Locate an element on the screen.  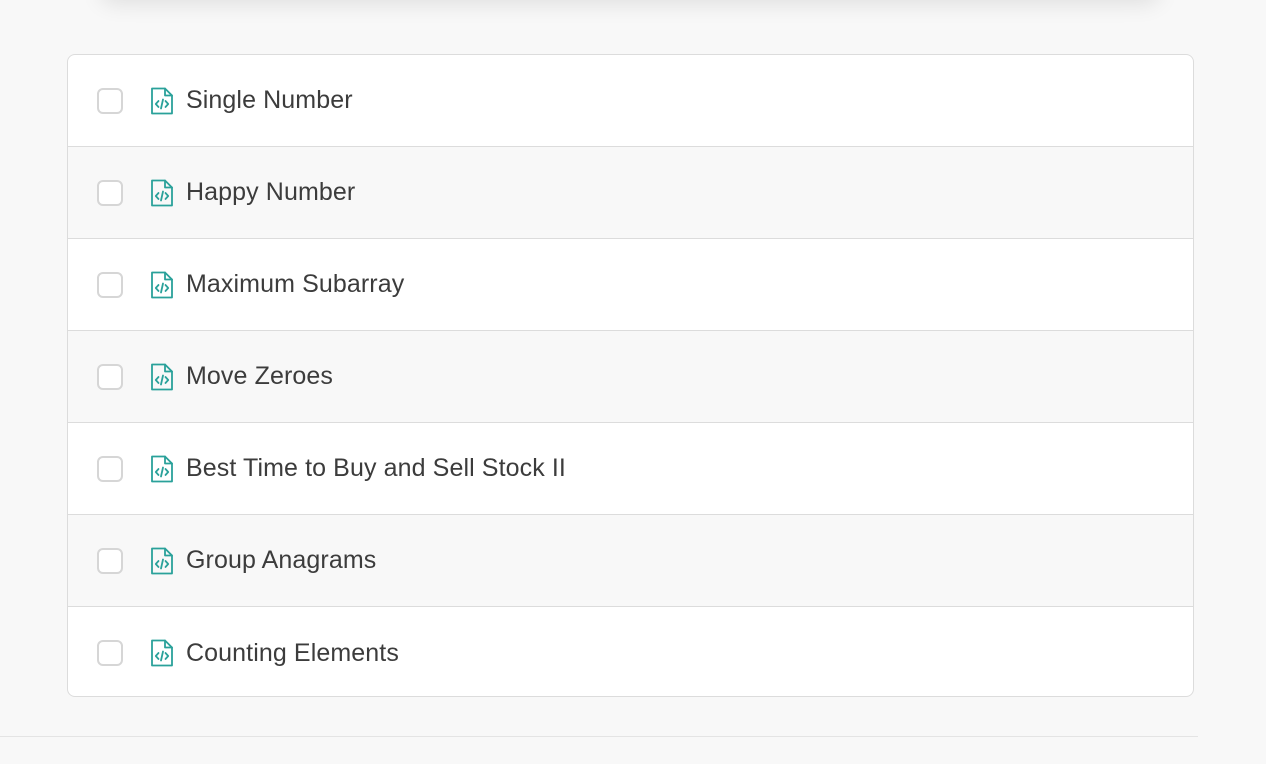
footer-divider is located at coordinates (599, 736).